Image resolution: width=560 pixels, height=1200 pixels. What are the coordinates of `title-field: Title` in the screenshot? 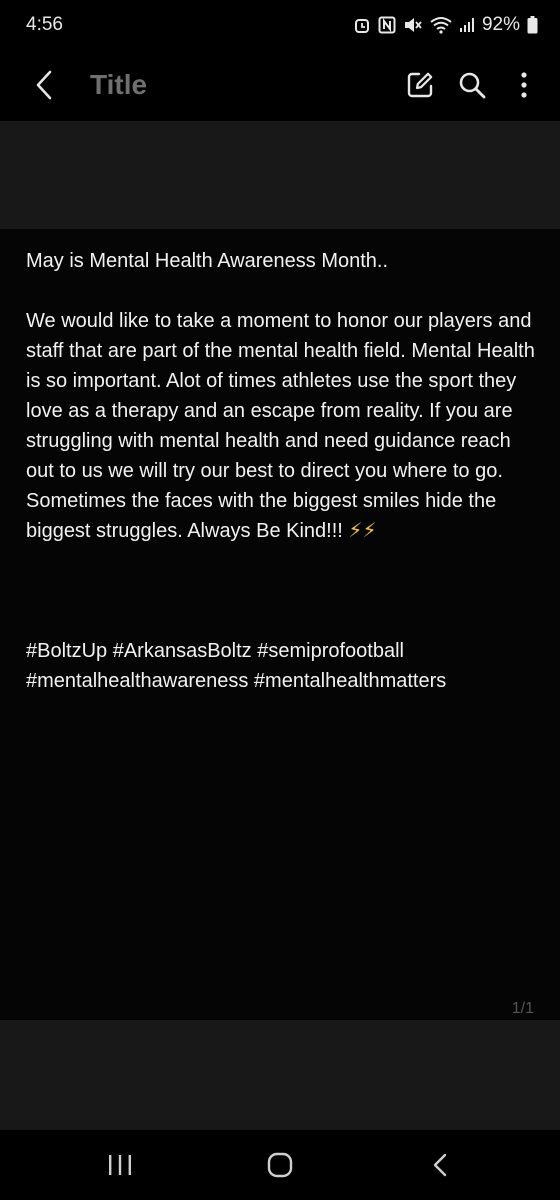 It's located at (240, 85).